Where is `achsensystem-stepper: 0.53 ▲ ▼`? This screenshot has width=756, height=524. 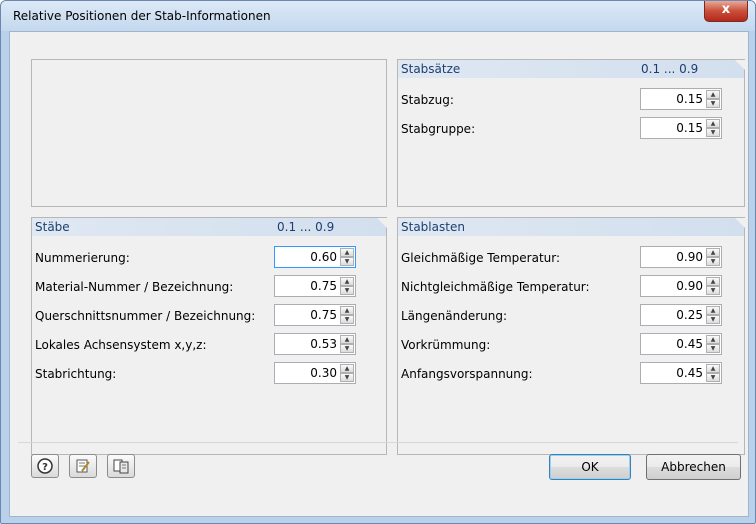 achsensystem-stepper: 0.53 ▲ ▼ is located at coordinates (315, 344).